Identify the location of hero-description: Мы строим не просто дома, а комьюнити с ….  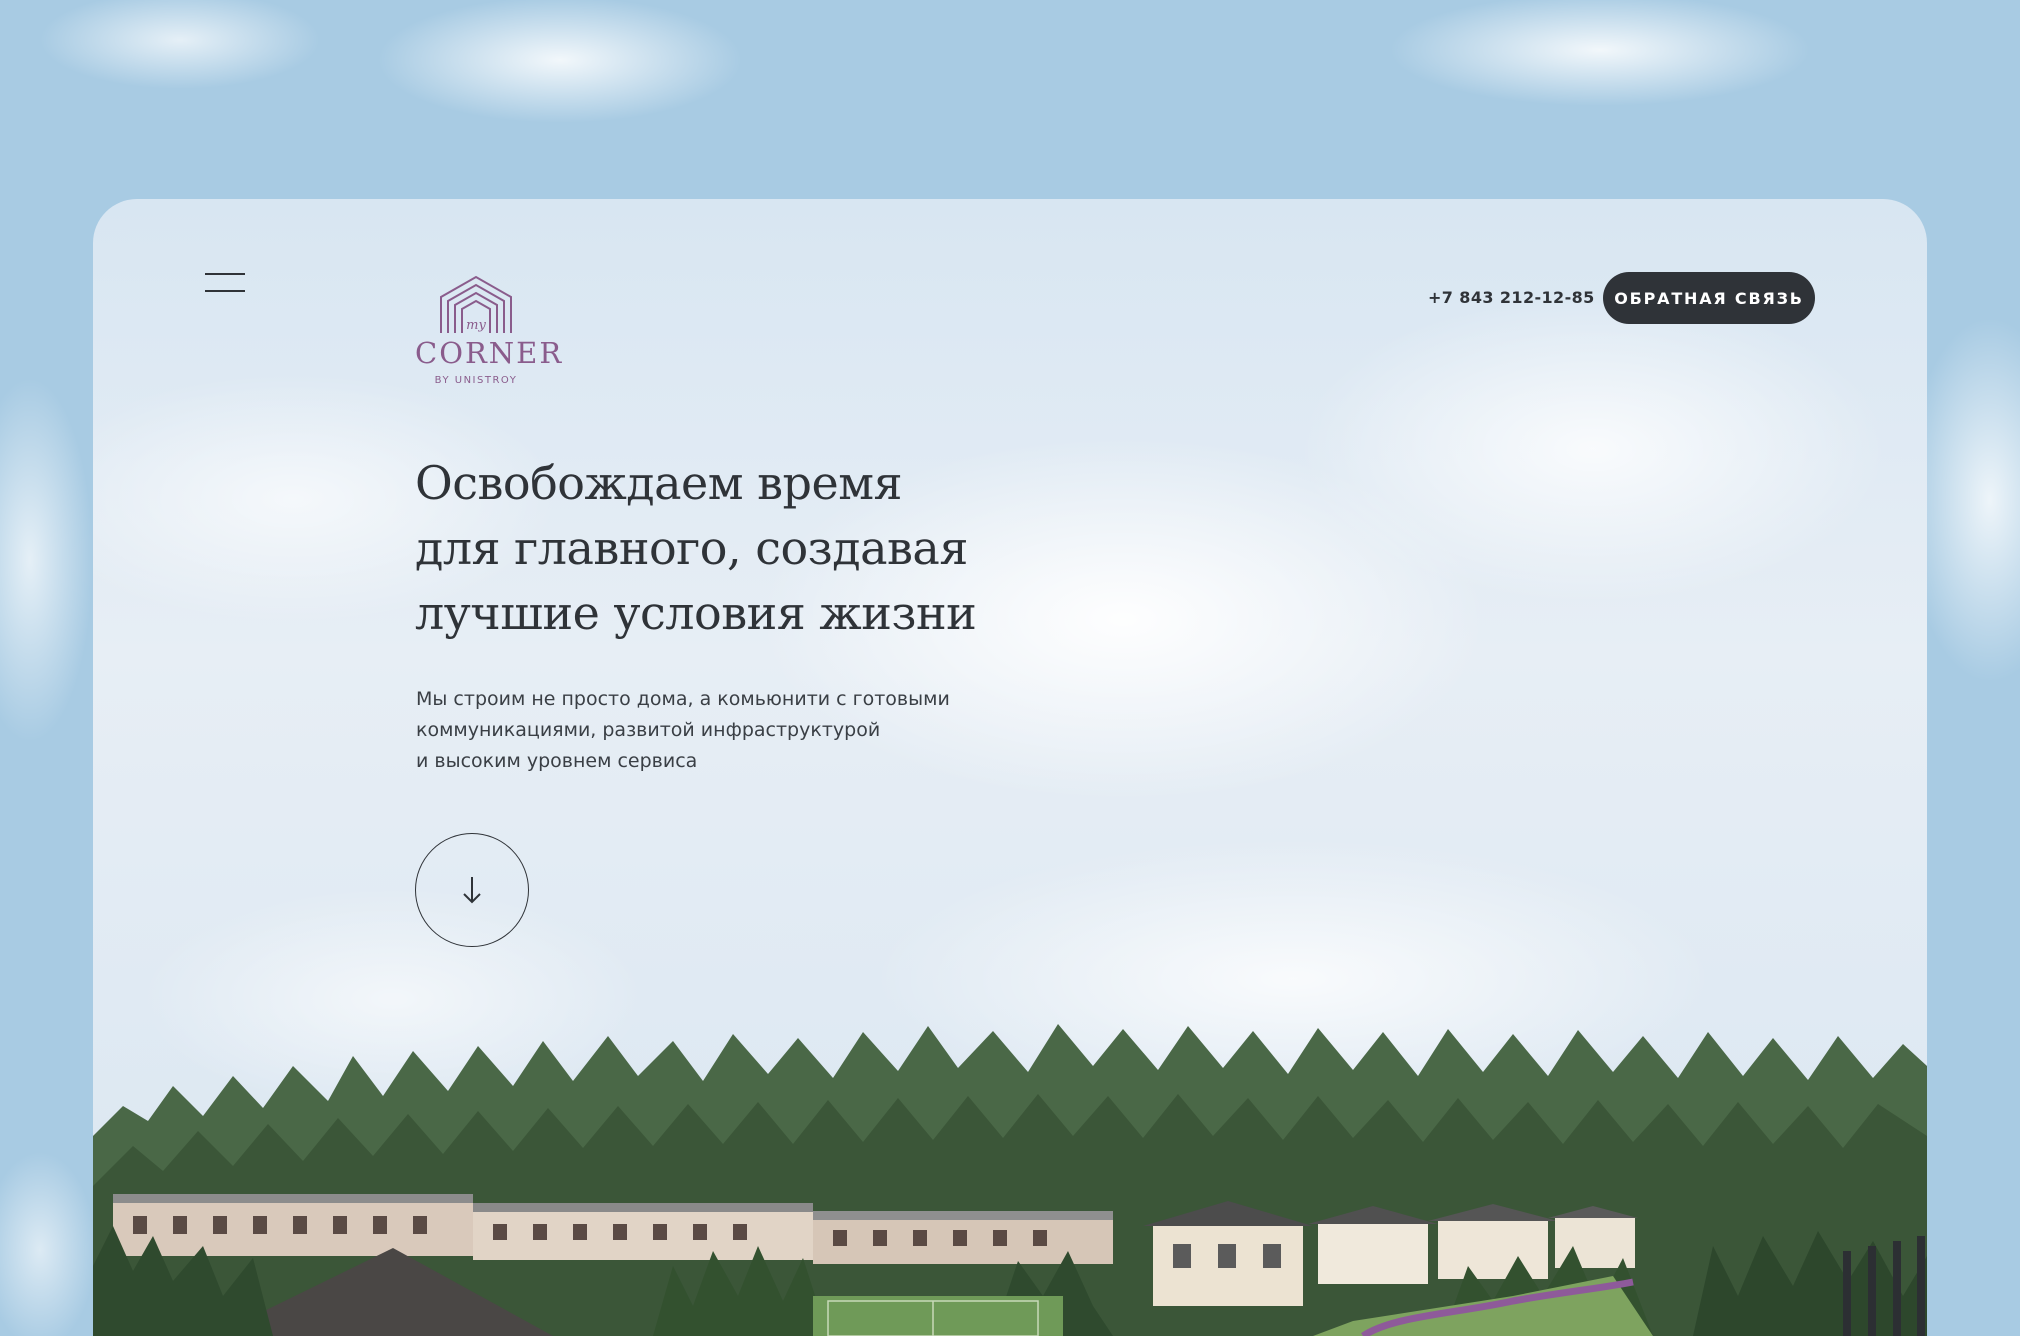
(726, 730).